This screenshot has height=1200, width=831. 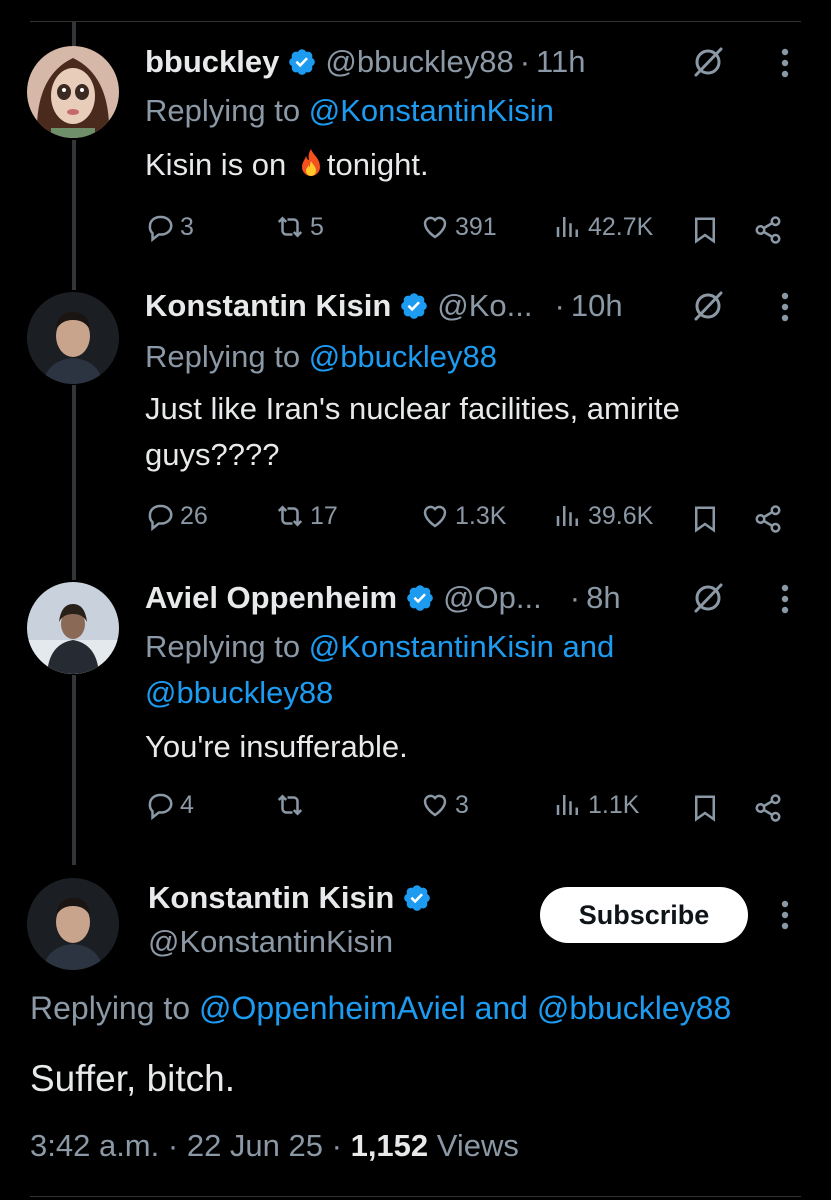 I want to click on post-text: You're insufferable., so click(x=276, y=746).